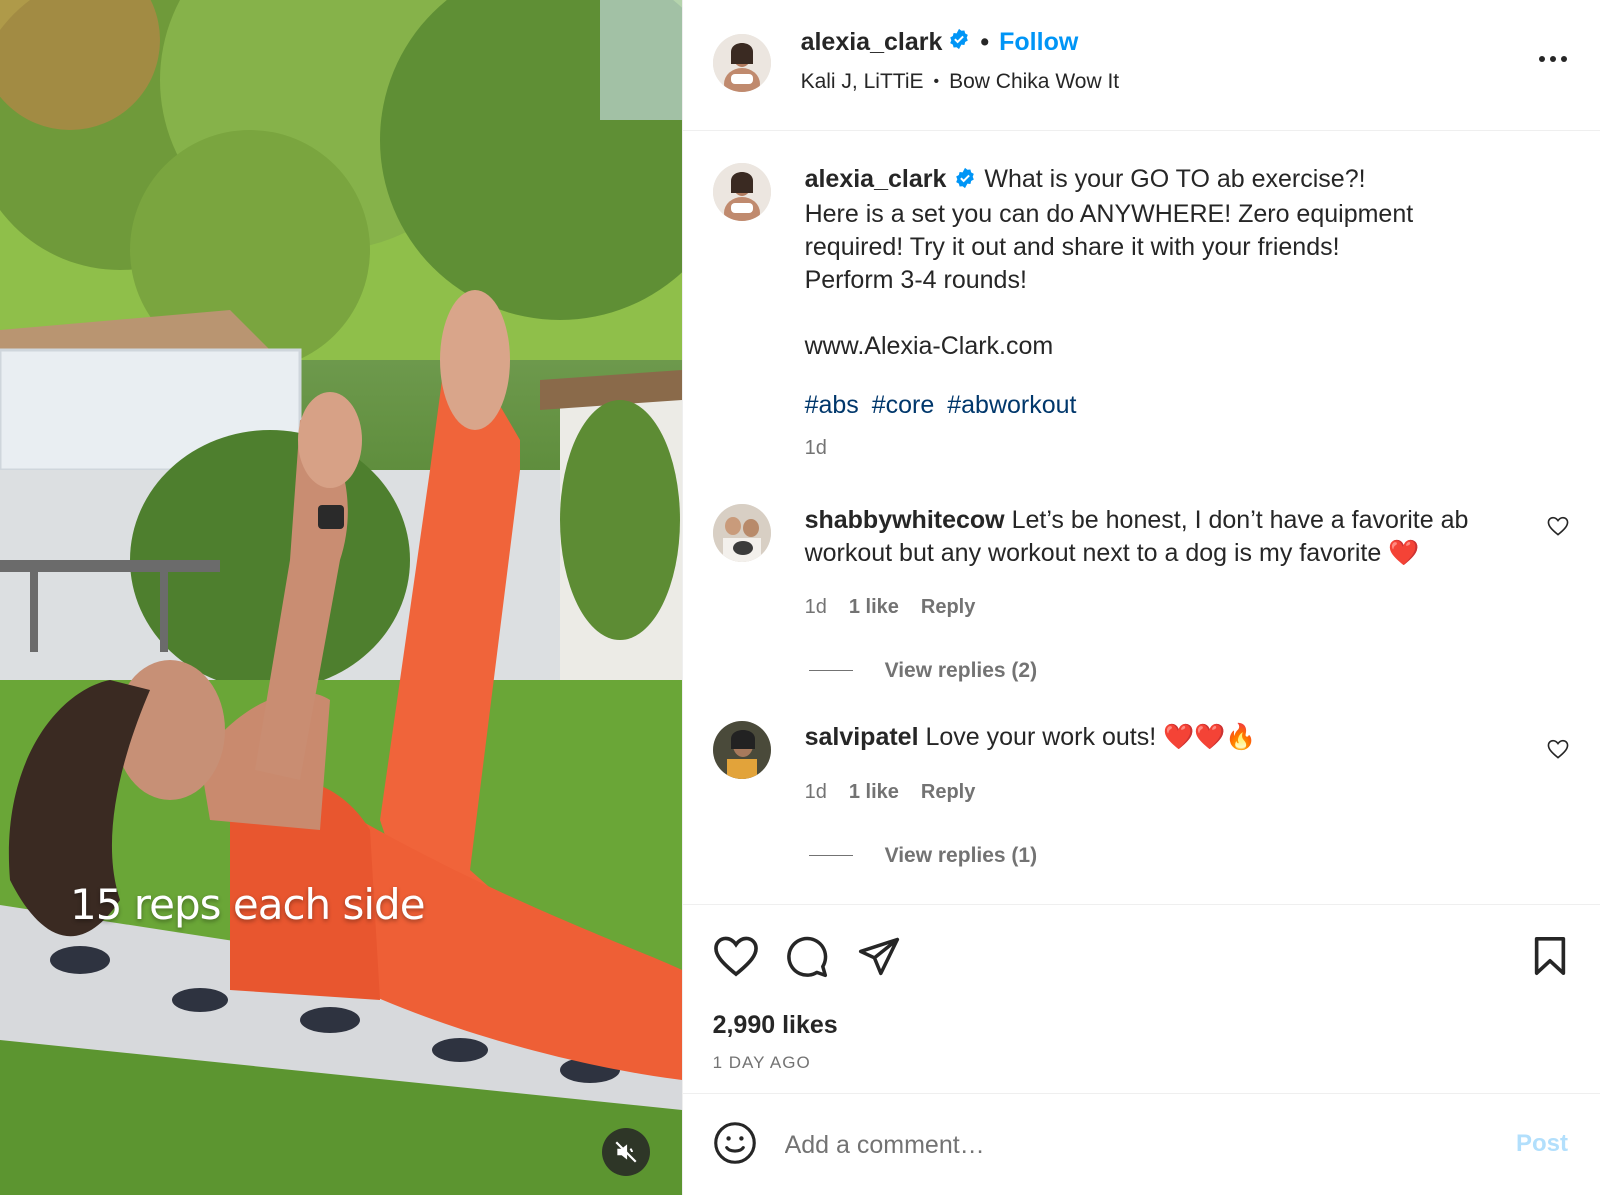  What do you see at coordinates (762, 1063) in the screenshot?
I see `post-date: 1 DAY AGO` at bounding box center [762, 1063].